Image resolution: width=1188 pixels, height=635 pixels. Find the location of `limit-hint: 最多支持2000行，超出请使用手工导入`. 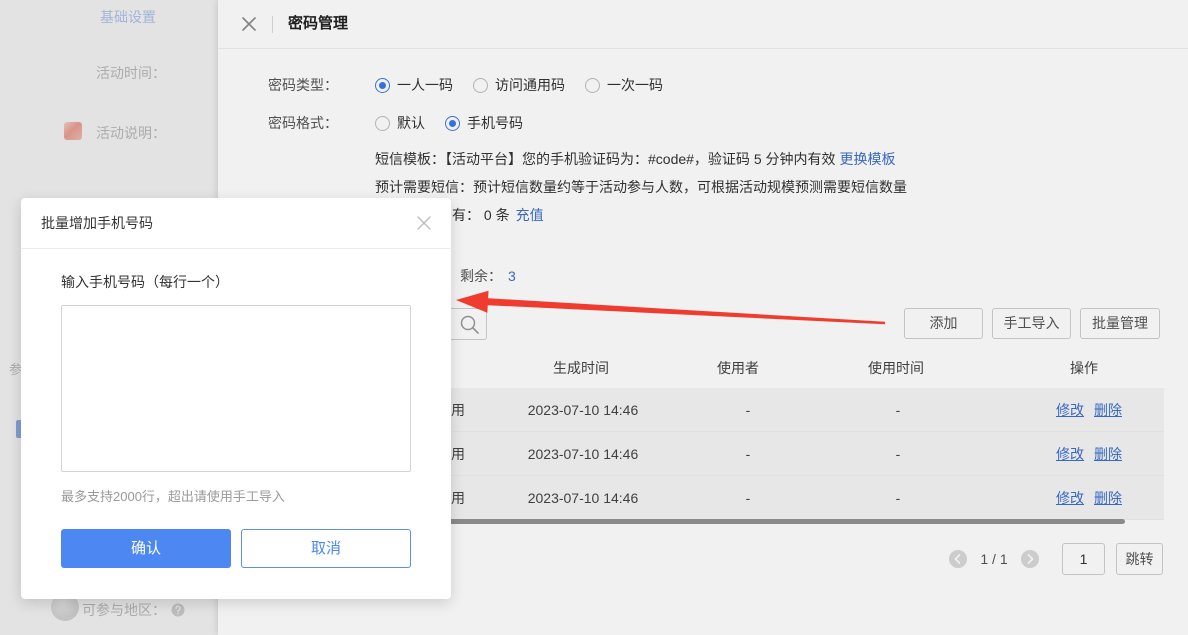

limit-hint: 最多支持2000行，超出请使用手工导入 is located at coordinates (173, 496).